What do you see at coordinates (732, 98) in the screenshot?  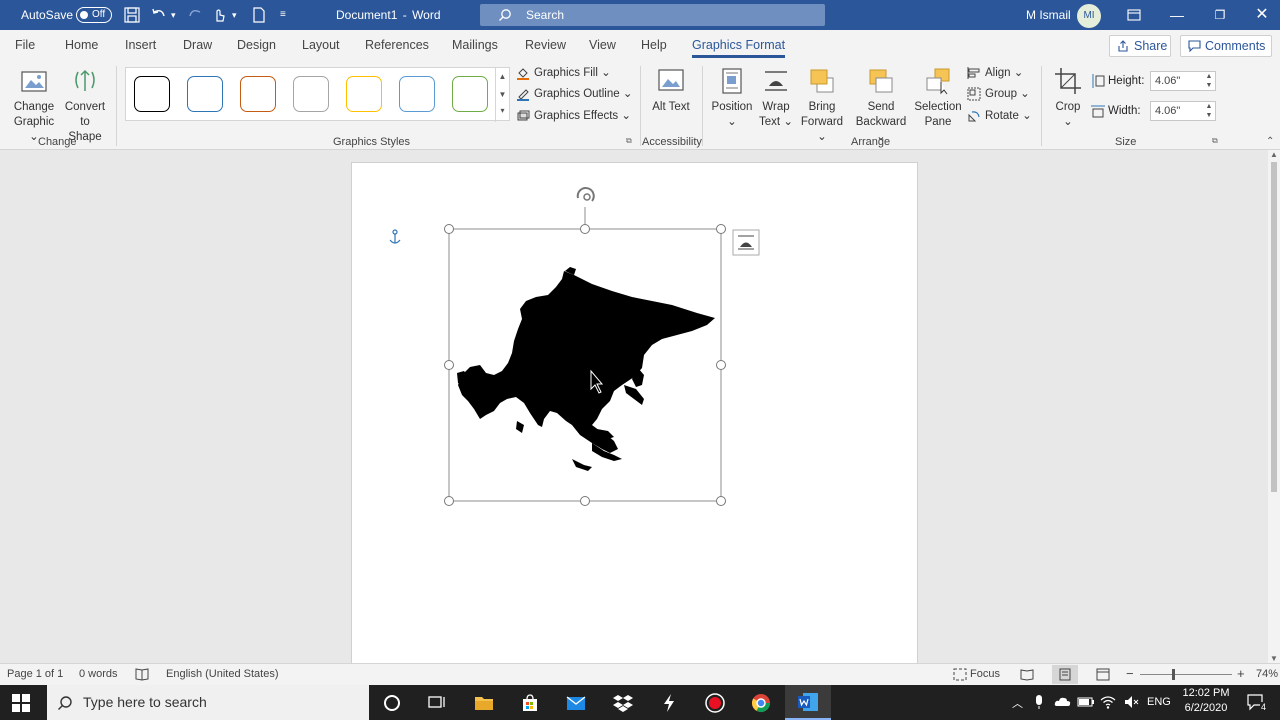 I see `position-button: Position ⌄` at bounding box center [732, 98].